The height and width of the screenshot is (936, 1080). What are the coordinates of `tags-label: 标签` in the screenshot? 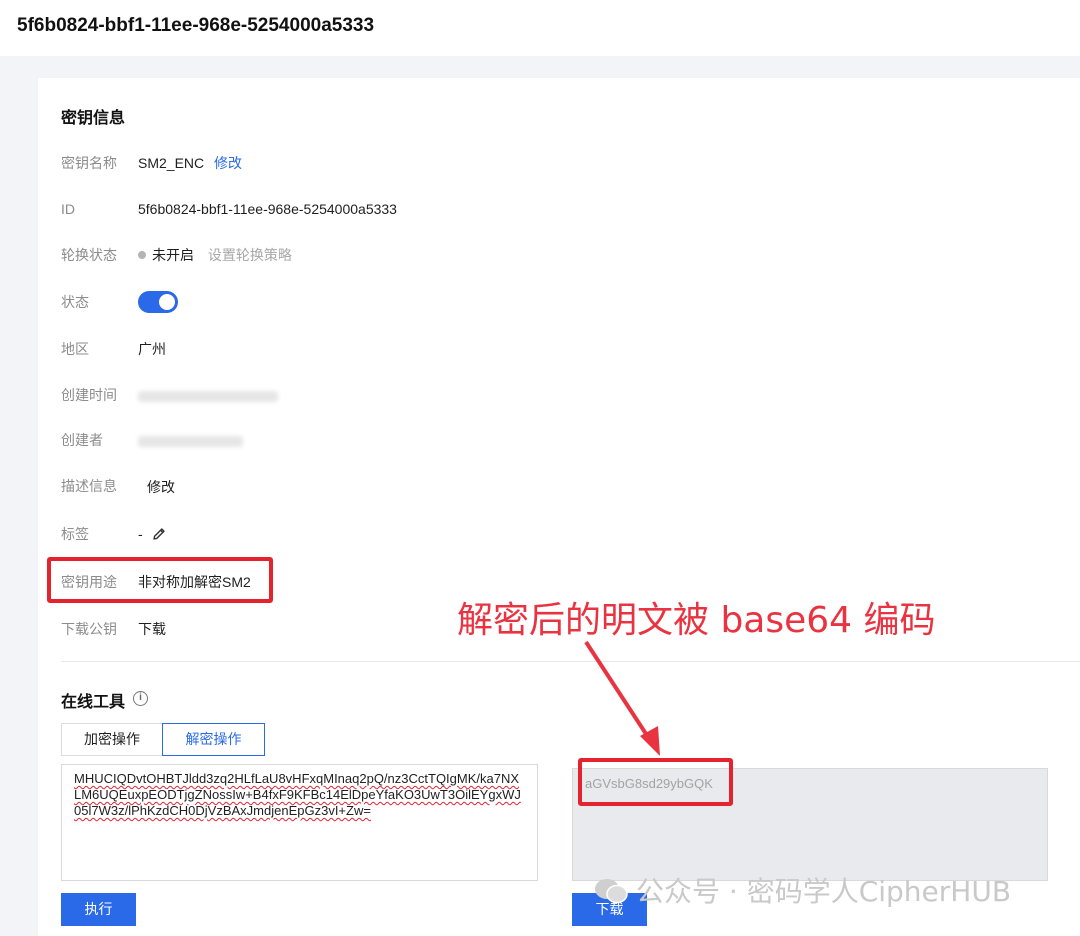 It's located at (75, 534).